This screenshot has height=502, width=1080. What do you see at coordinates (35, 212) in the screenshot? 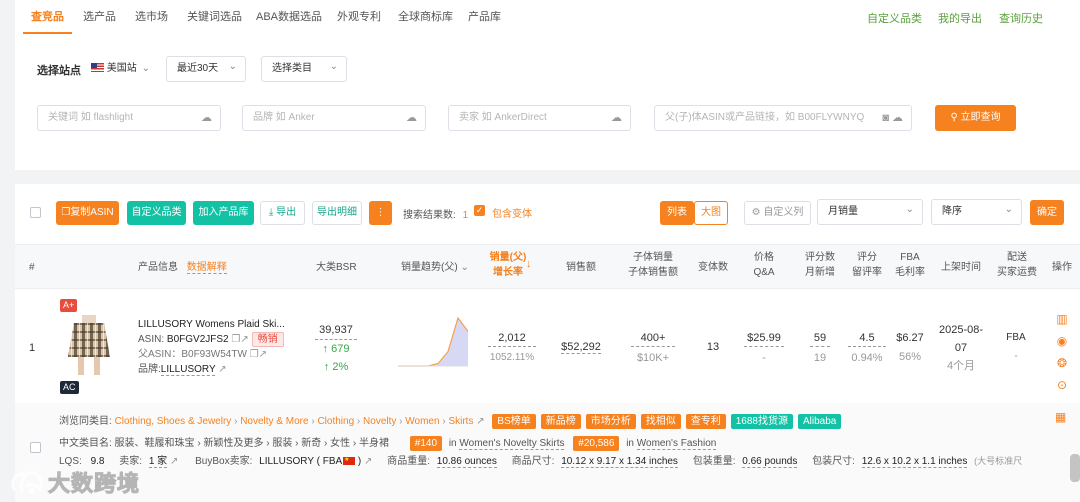
I see `select-all-checkbox` at bounding box center [35, 212].